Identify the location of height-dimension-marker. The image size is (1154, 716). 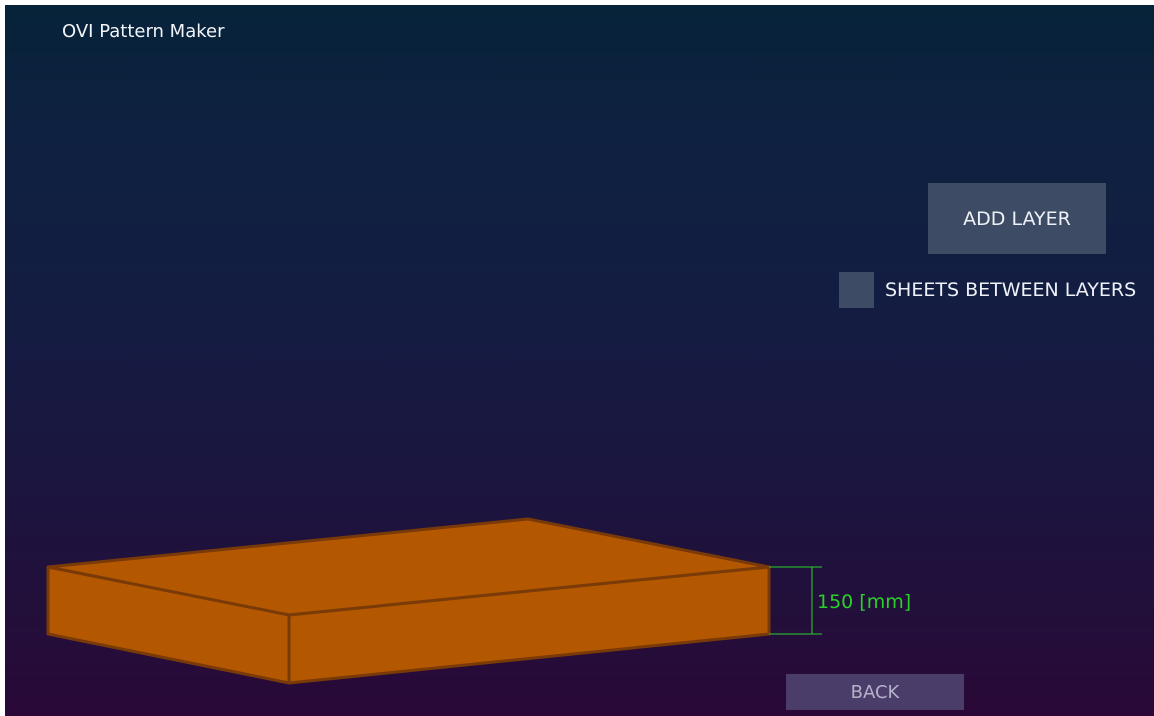
(795, 600).